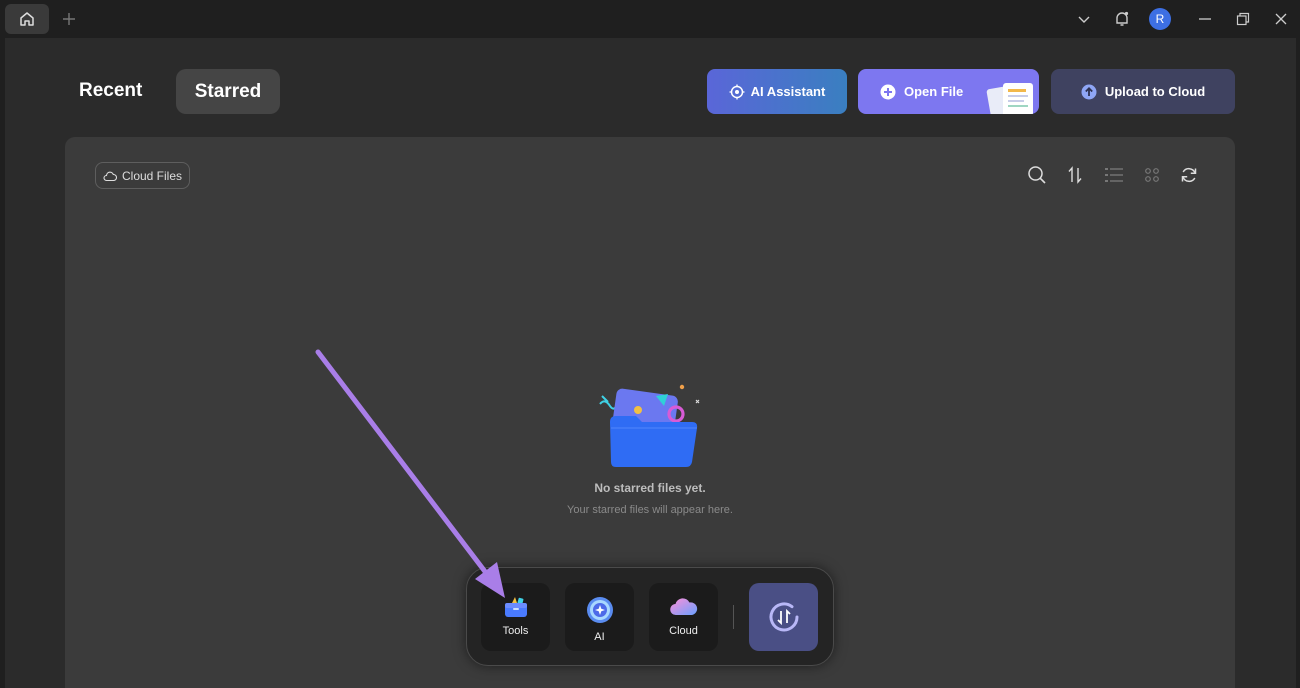 Image resolution: width=1300 pixels, height=688 pixels. Describe the element at coordinates (683, 617) in the screenshot. I see `dock-item-cloud: Cloud` at that location.